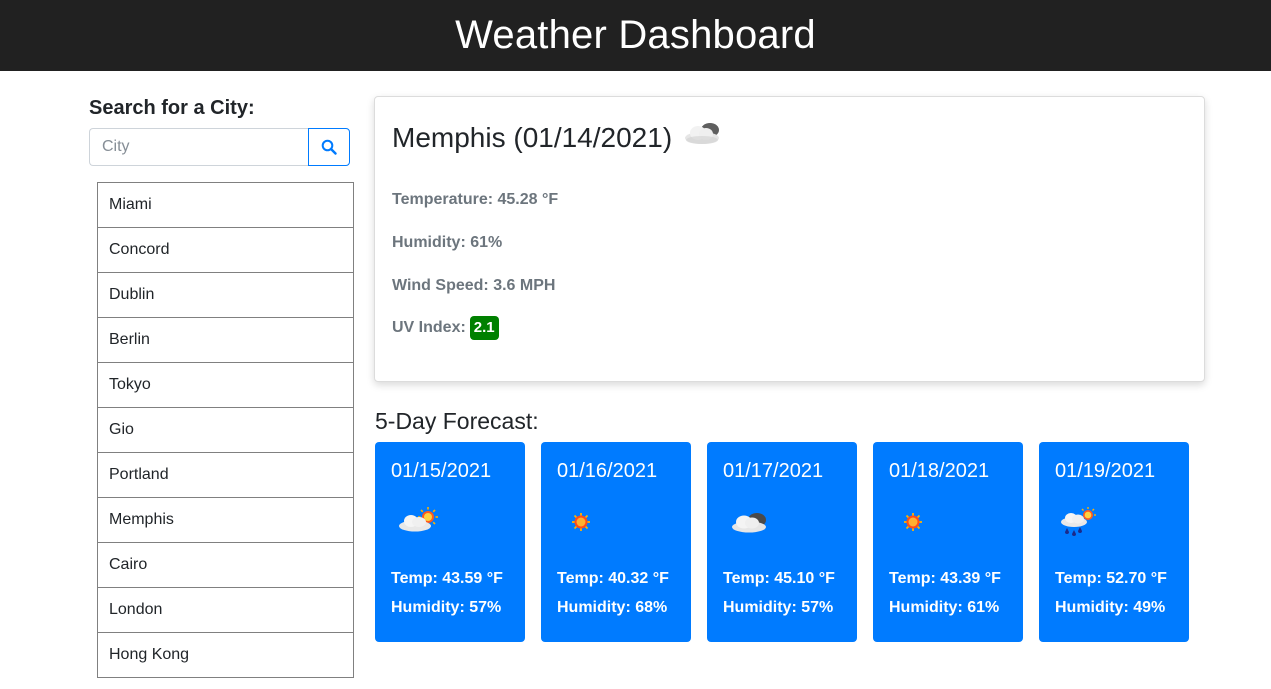 The image size is (1271, 689). I want to click on partly-cloudy-icon, so click(420, 524).